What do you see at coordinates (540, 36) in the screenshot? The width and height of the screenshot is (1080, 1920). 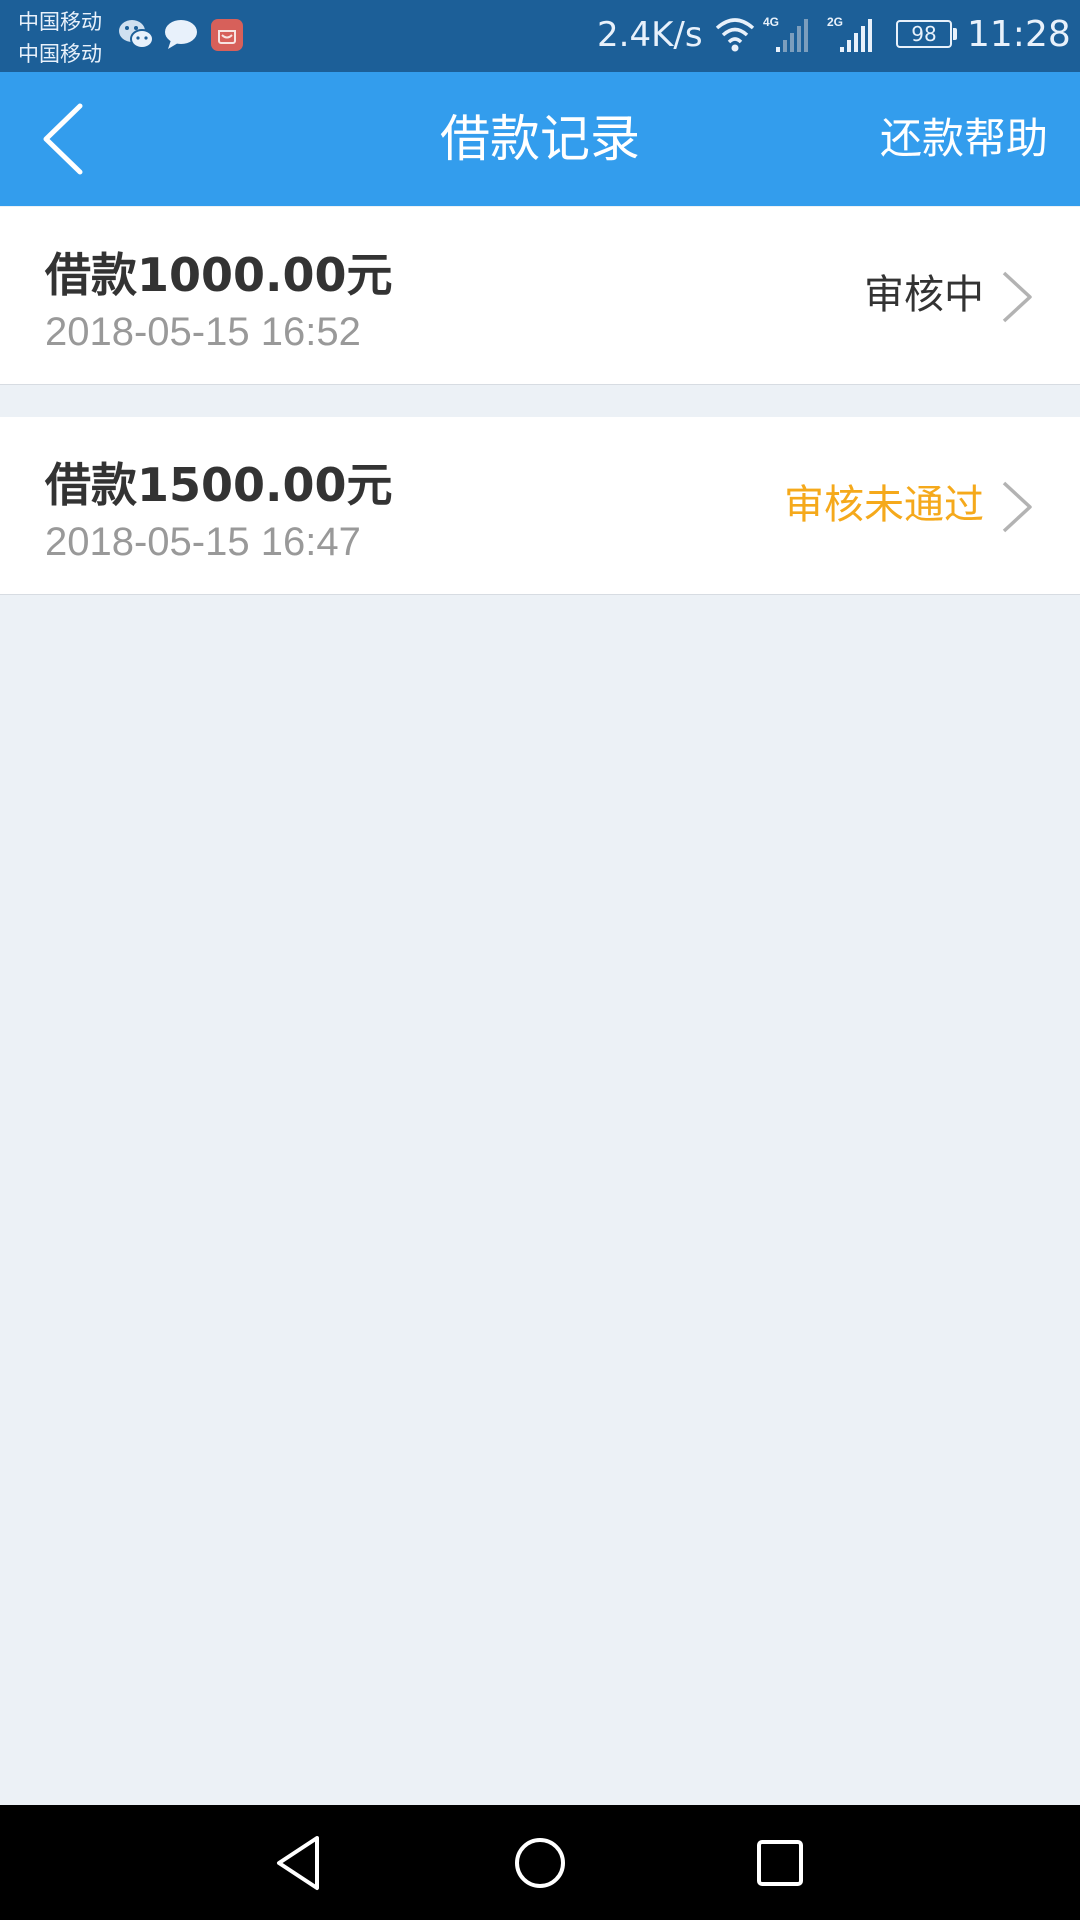 I see `status-bar: 中国移动 中国移动 2.4K/s 4G 2G 98 11:28` at bounding box center [540, 36].